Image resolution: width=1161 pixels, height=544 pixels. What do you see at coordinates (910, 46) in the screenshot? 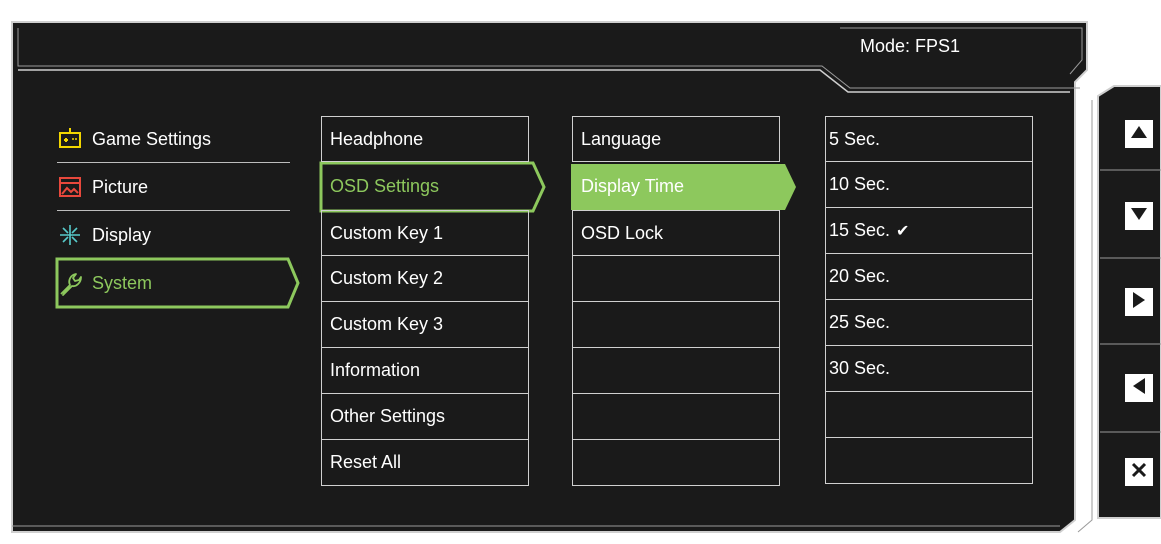
I see `mode-label: Mode: FPS1` at bounding box center [910, 46].